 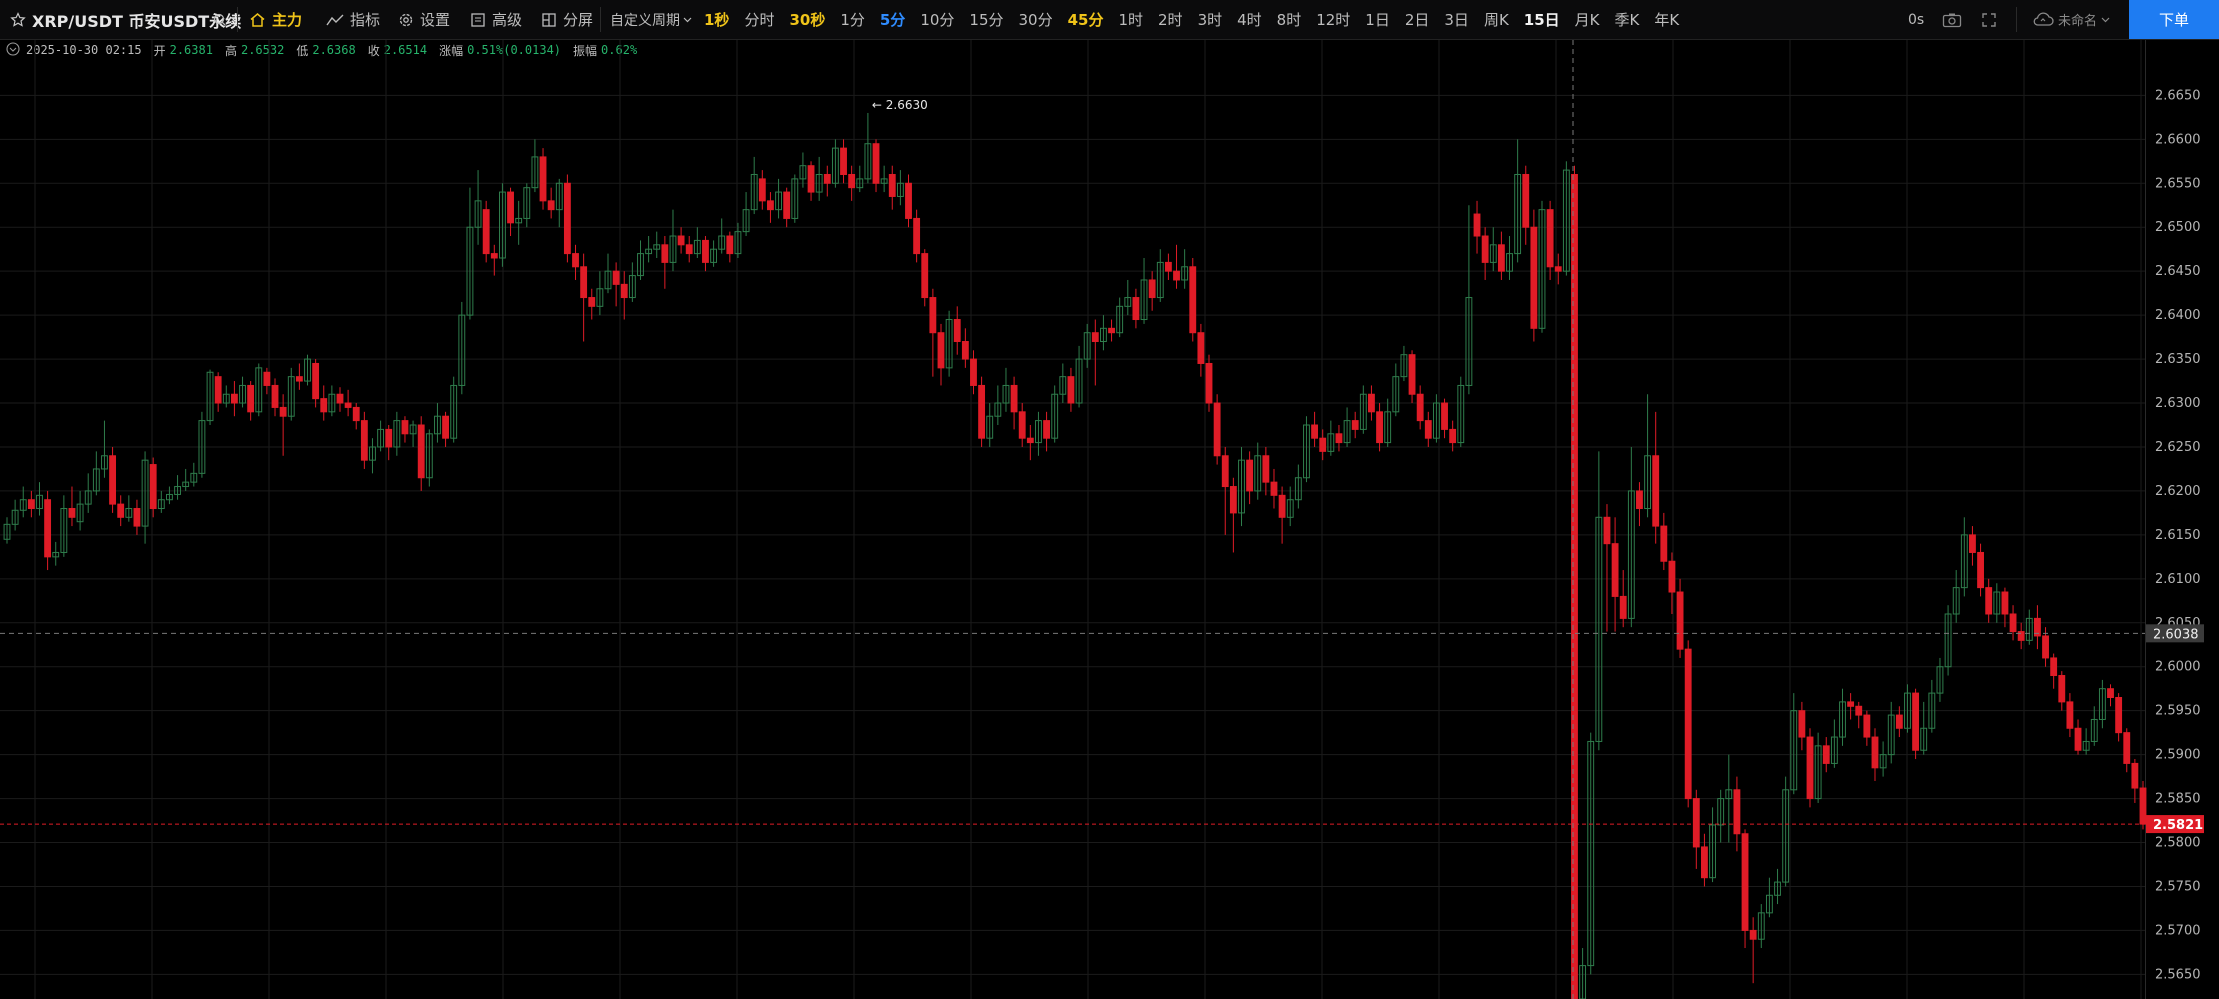 I want to click on timeframe-tab-22: 年K, so click(x=1666, y=19).